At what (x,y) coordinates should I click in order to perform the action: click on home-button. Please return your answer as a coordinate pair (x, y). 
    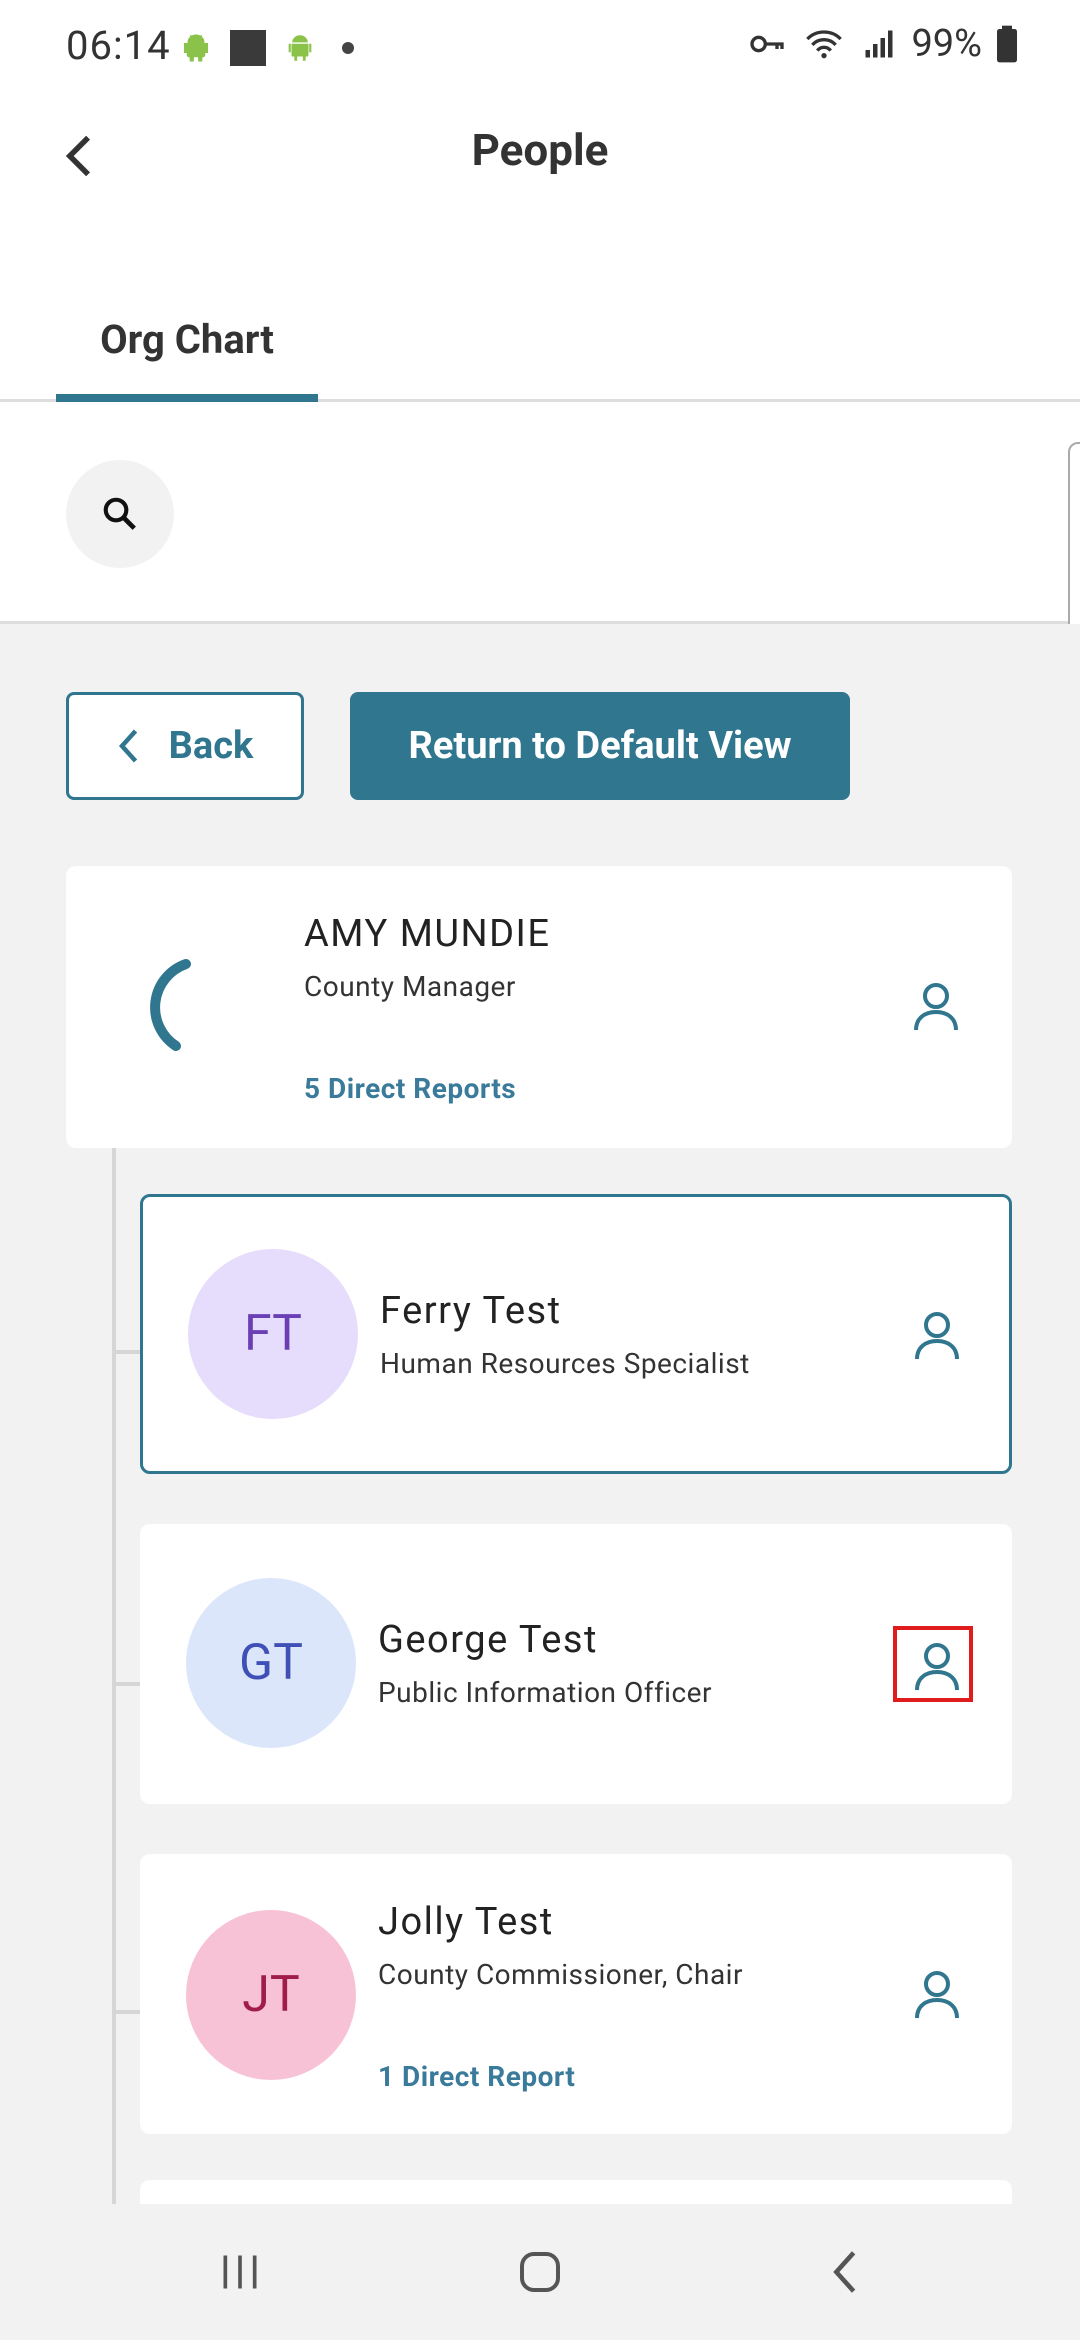
    Looking at the image, I should click on (540, 2272).